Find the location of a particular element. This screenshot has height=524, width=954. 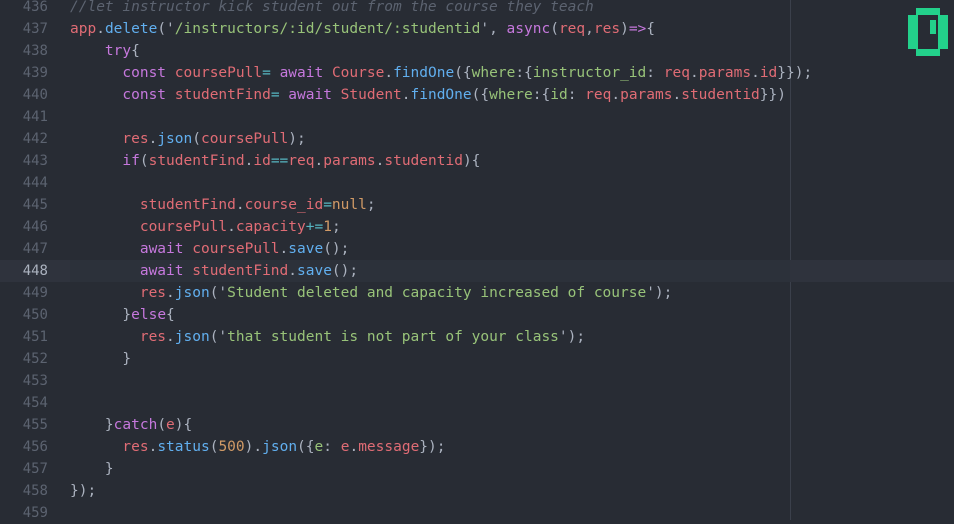

code-line: 450 }else{ is located at coordinates (477, 315).